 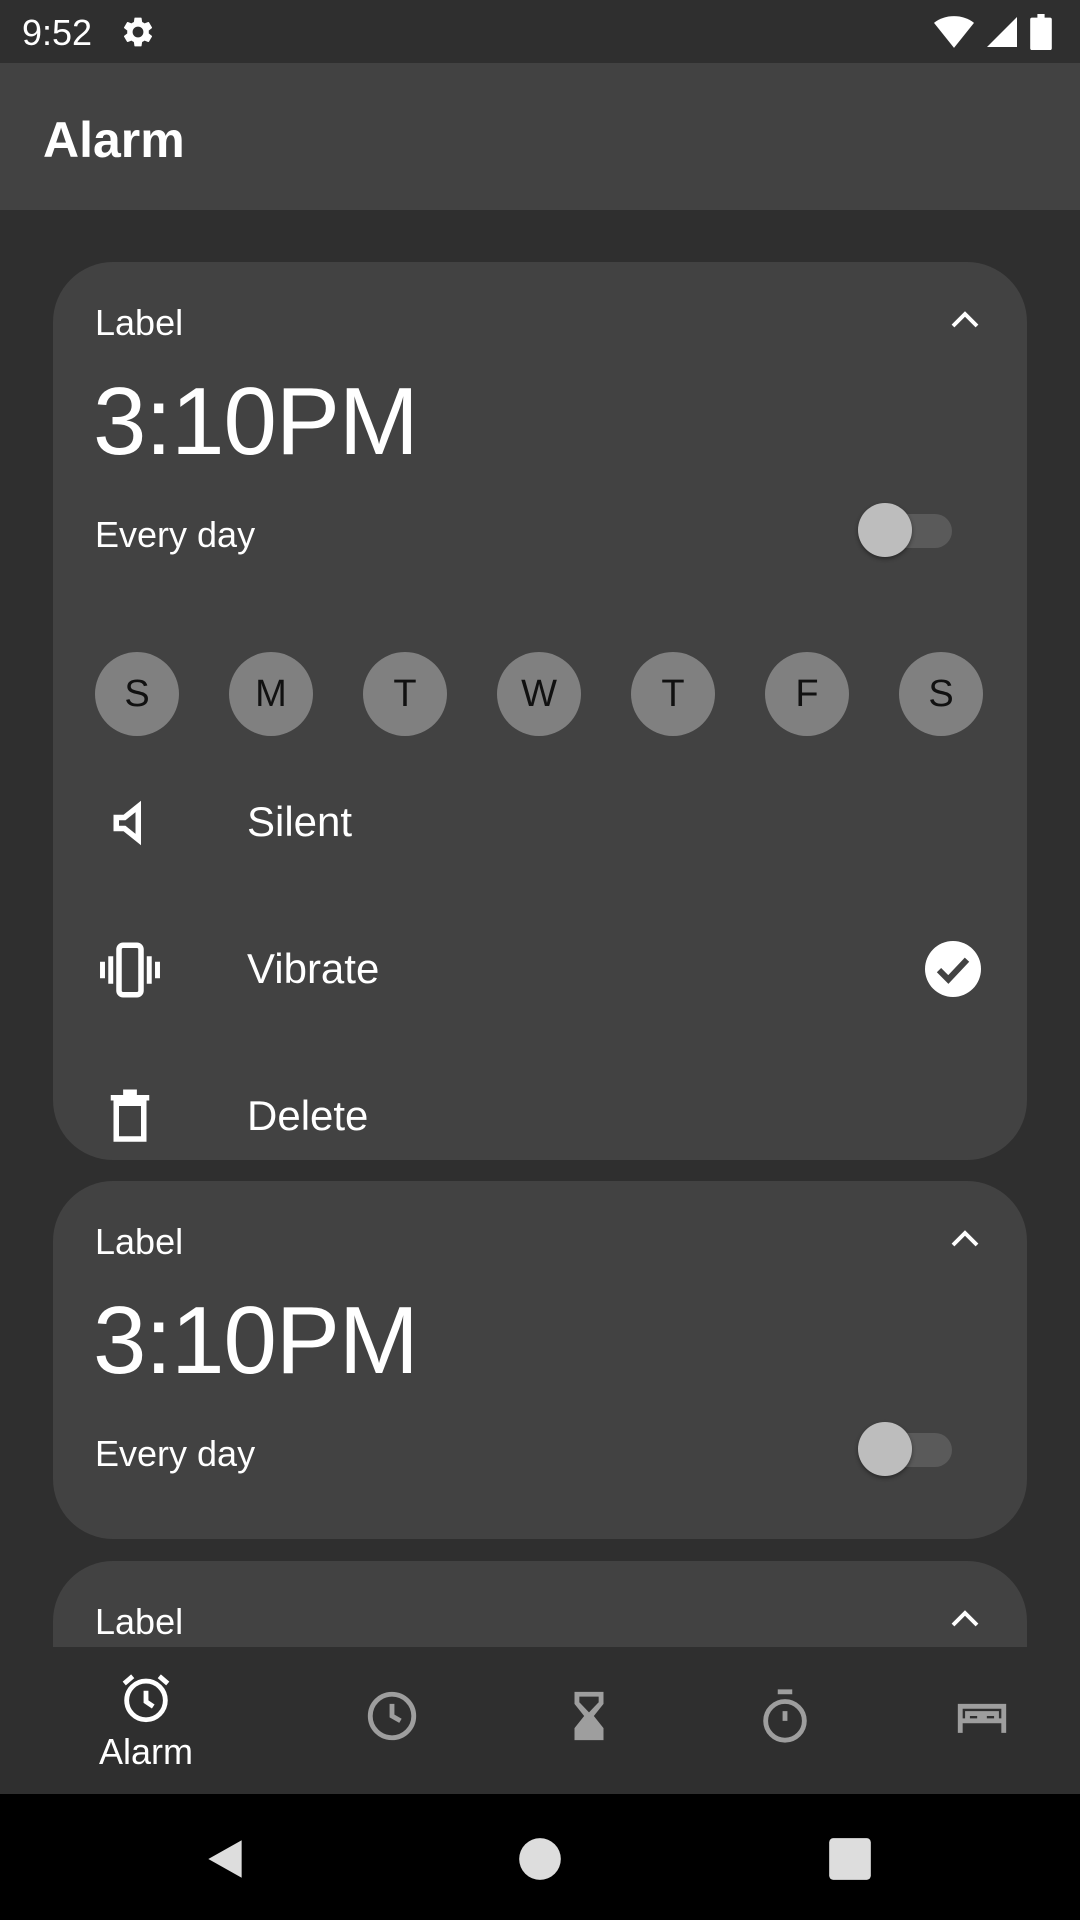 I want to click on day-thursday: T, so click(x=673, y=694).